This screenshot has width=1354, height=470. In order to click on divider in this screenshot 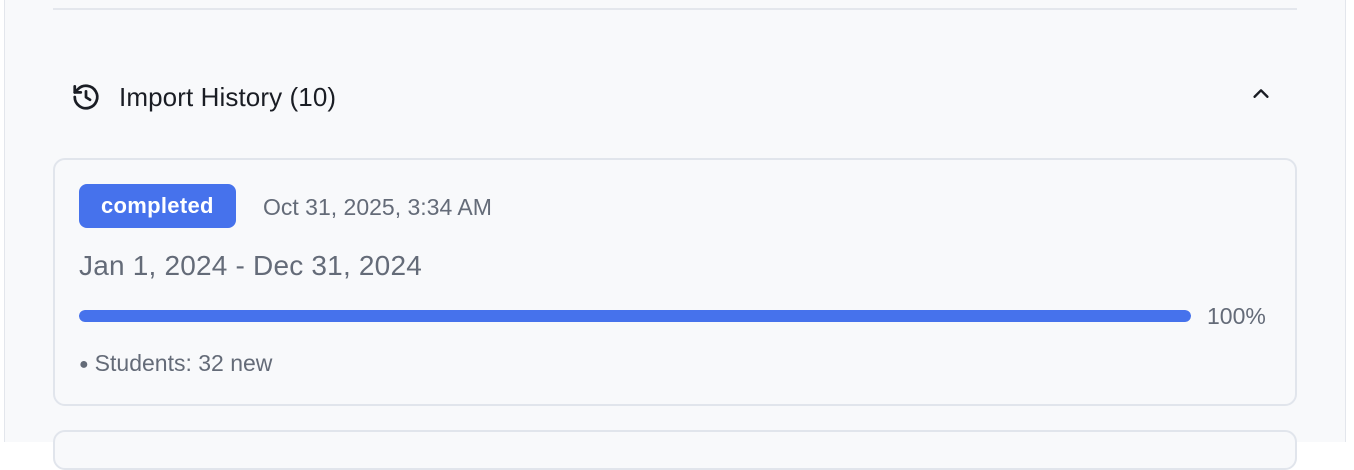, I will do `click(675, 9)`.